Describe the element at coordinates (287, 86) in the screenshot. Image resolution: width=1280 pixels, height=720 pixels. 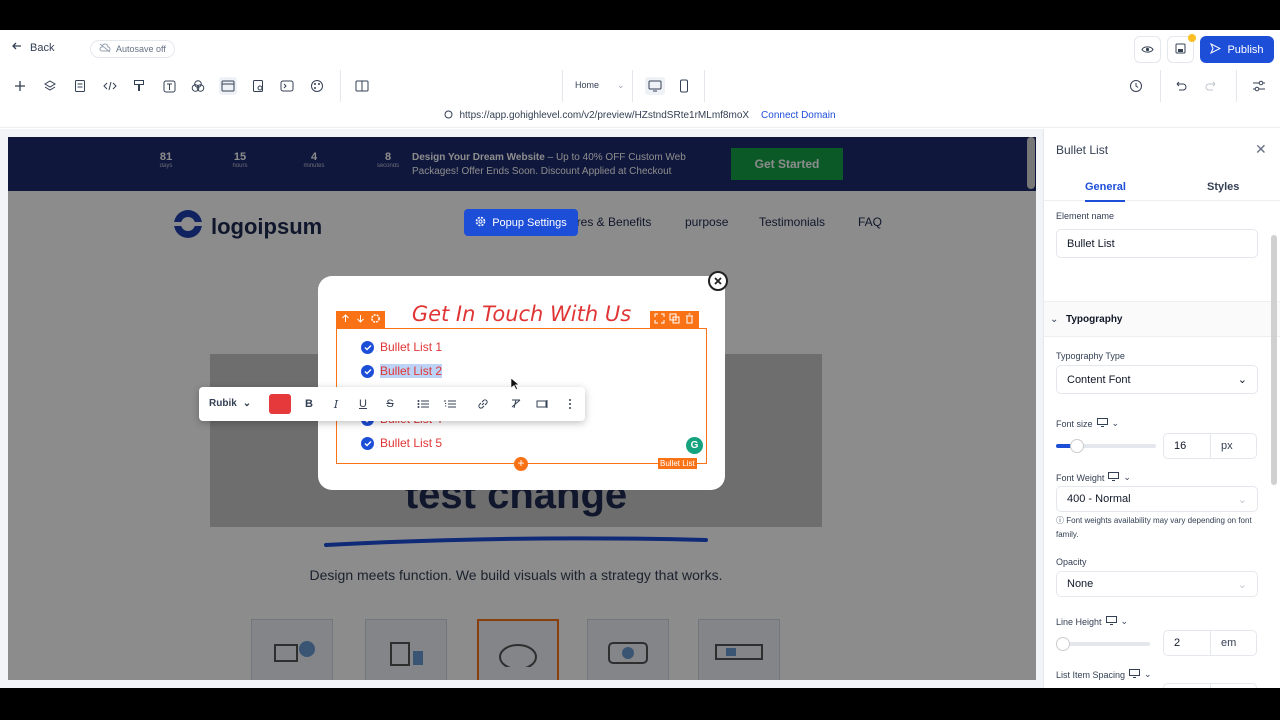
I see `terminal-icon` at that location.